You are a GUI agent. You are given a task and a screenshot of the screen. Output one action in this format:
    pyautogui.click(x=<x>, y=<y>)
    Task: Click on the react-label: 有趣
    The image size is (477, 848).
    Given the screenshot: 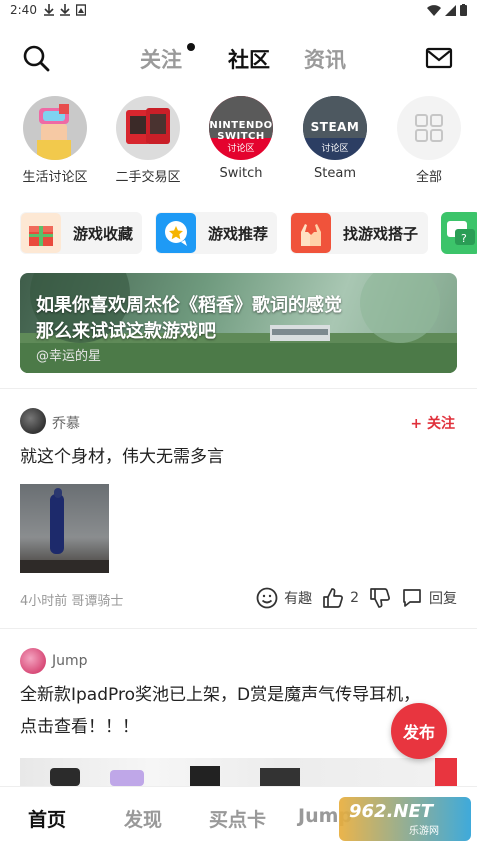 What is the action you would take?
    pyautogui.click(x=298, y=599)
    